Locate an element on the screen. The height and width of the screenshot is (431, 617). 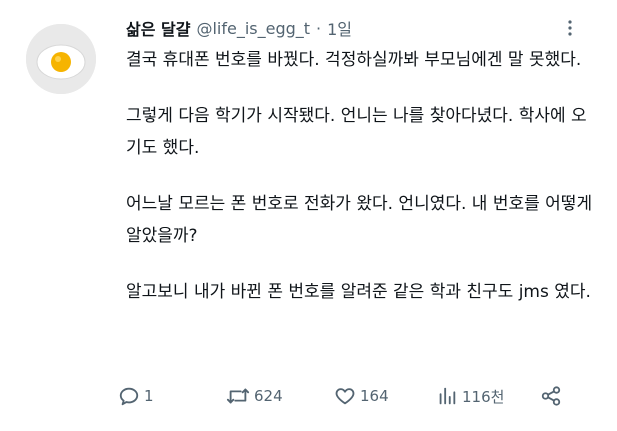
views-button: 116천 is located at coordinates (470, 396).